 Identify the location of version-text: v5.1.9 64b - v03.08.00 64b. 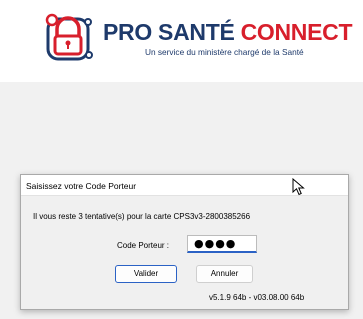
(257, 297).